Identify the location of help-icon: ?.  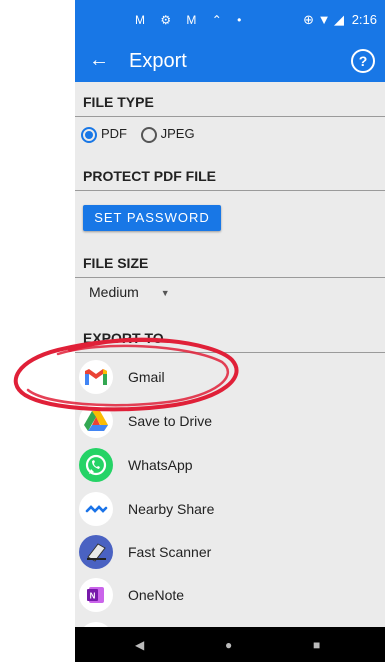
(363, 61).